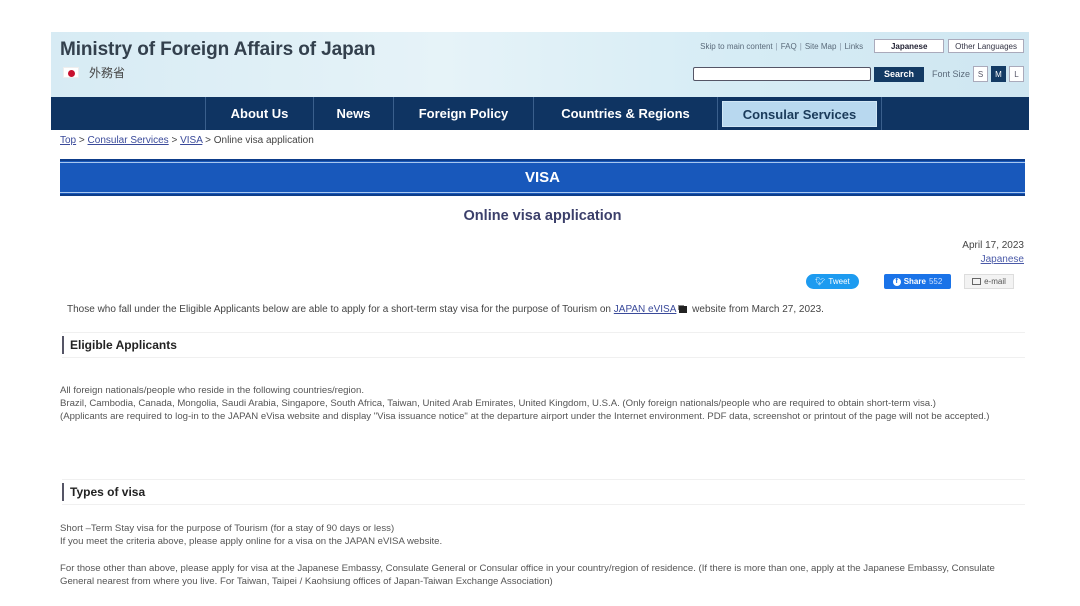  I want to click on site-title: Ministry of Foreign Affairs of Japan, so click(218, 50).